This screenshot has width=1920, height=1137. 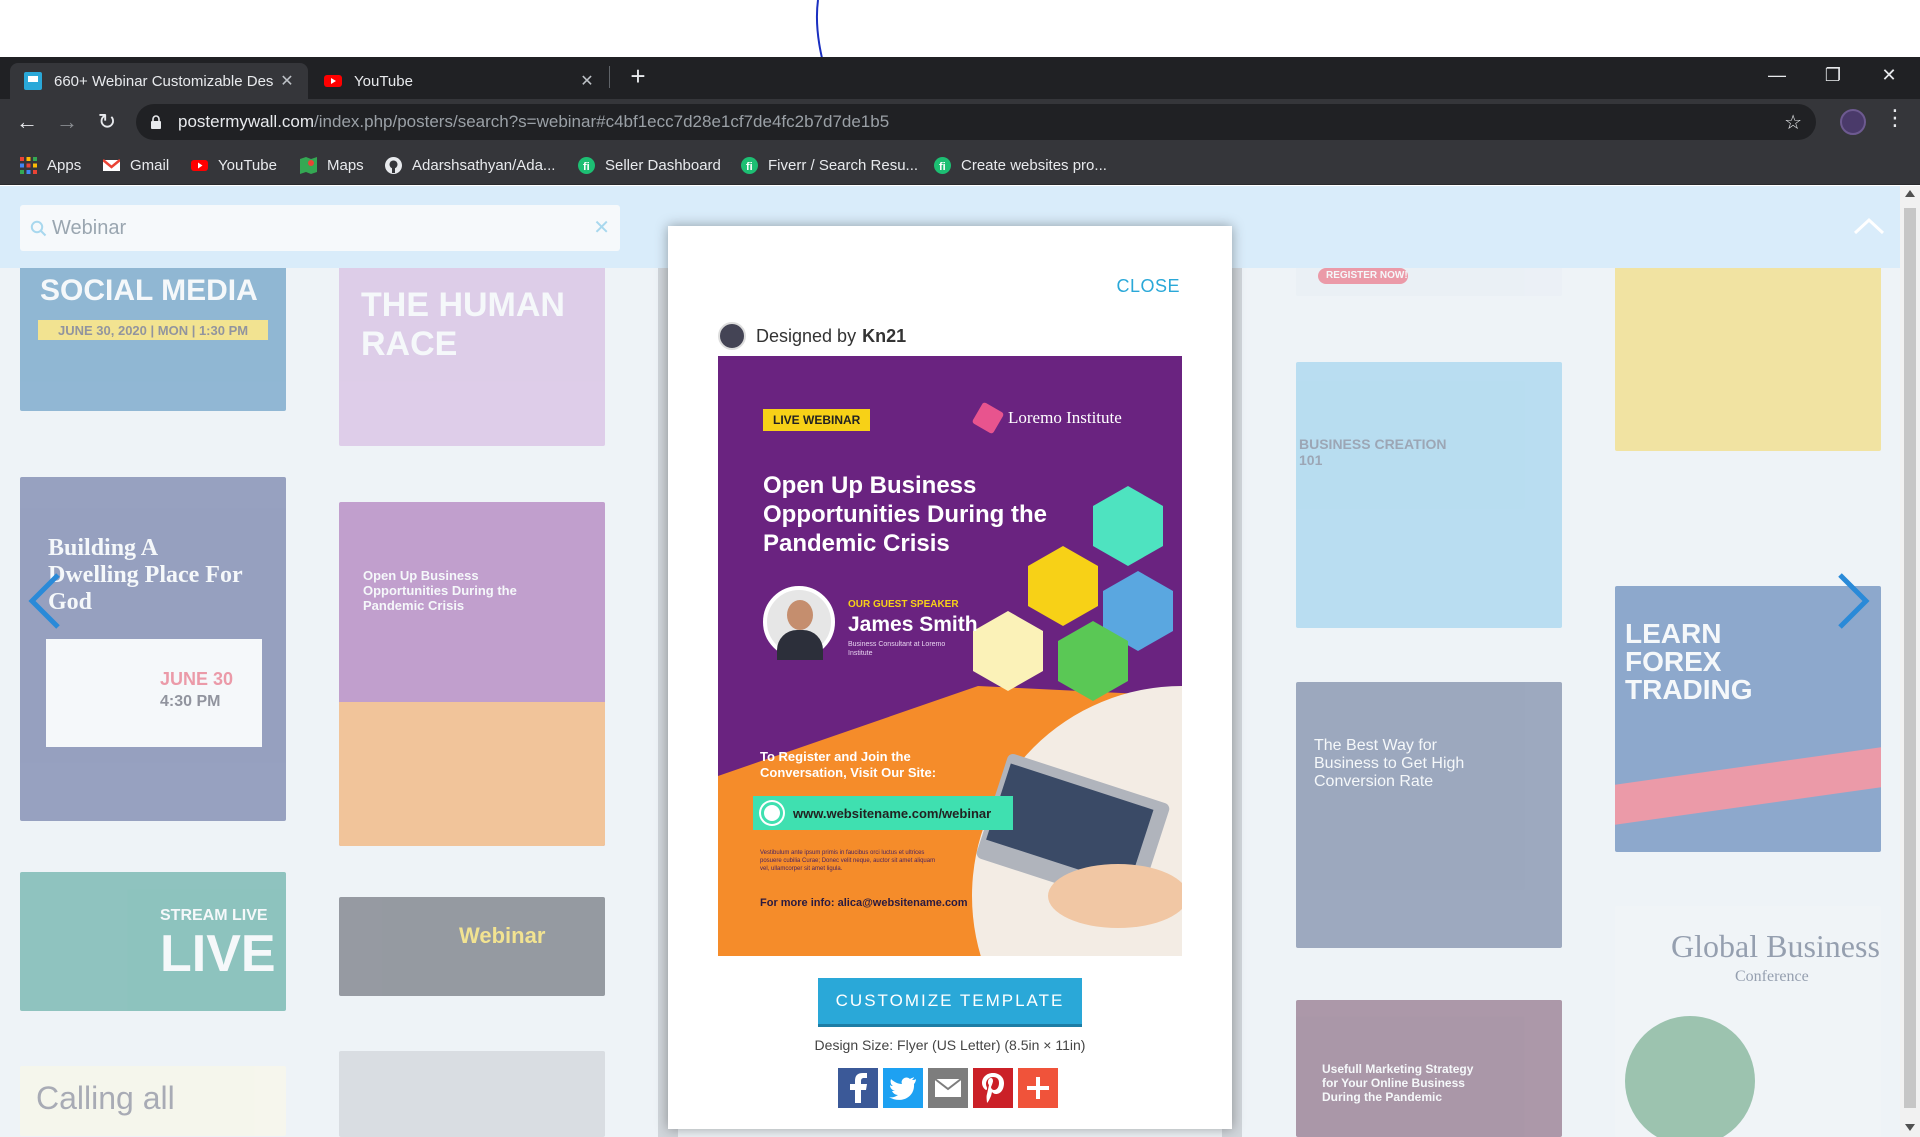 I want to click on page-scrollbar, so click(x=1910, y=661).